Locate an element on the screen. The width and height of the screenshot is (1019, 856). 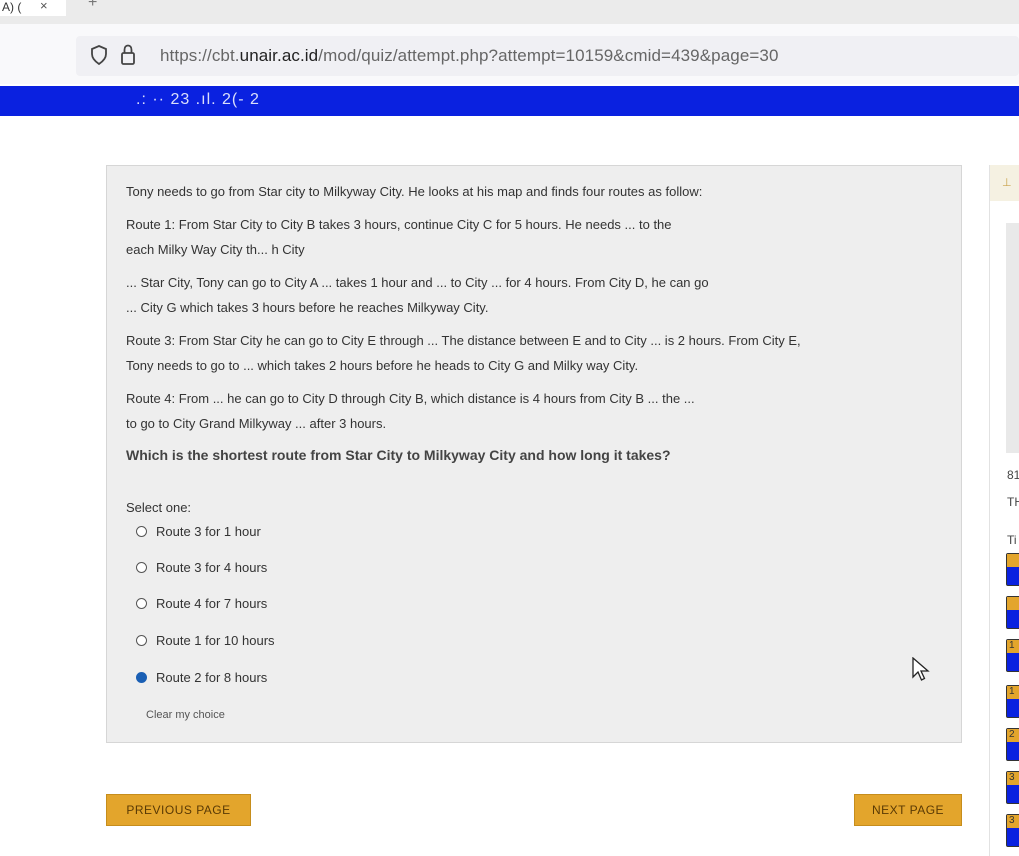
answer-option-2: Route 3 for 4 hours is located at coordinates (201, 567).